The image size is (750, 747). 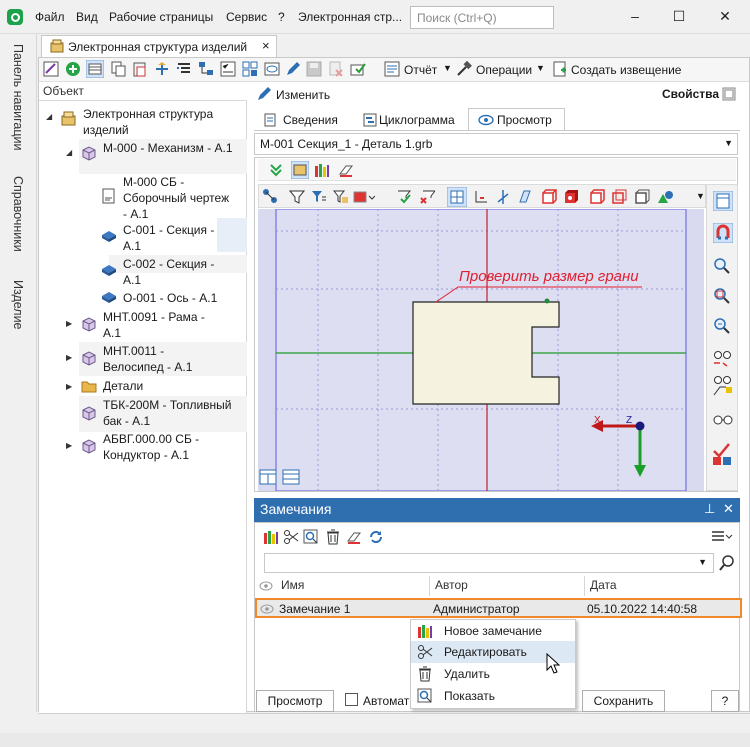 I want to click on column-header-date: Дата, so click(x=603, y=585).